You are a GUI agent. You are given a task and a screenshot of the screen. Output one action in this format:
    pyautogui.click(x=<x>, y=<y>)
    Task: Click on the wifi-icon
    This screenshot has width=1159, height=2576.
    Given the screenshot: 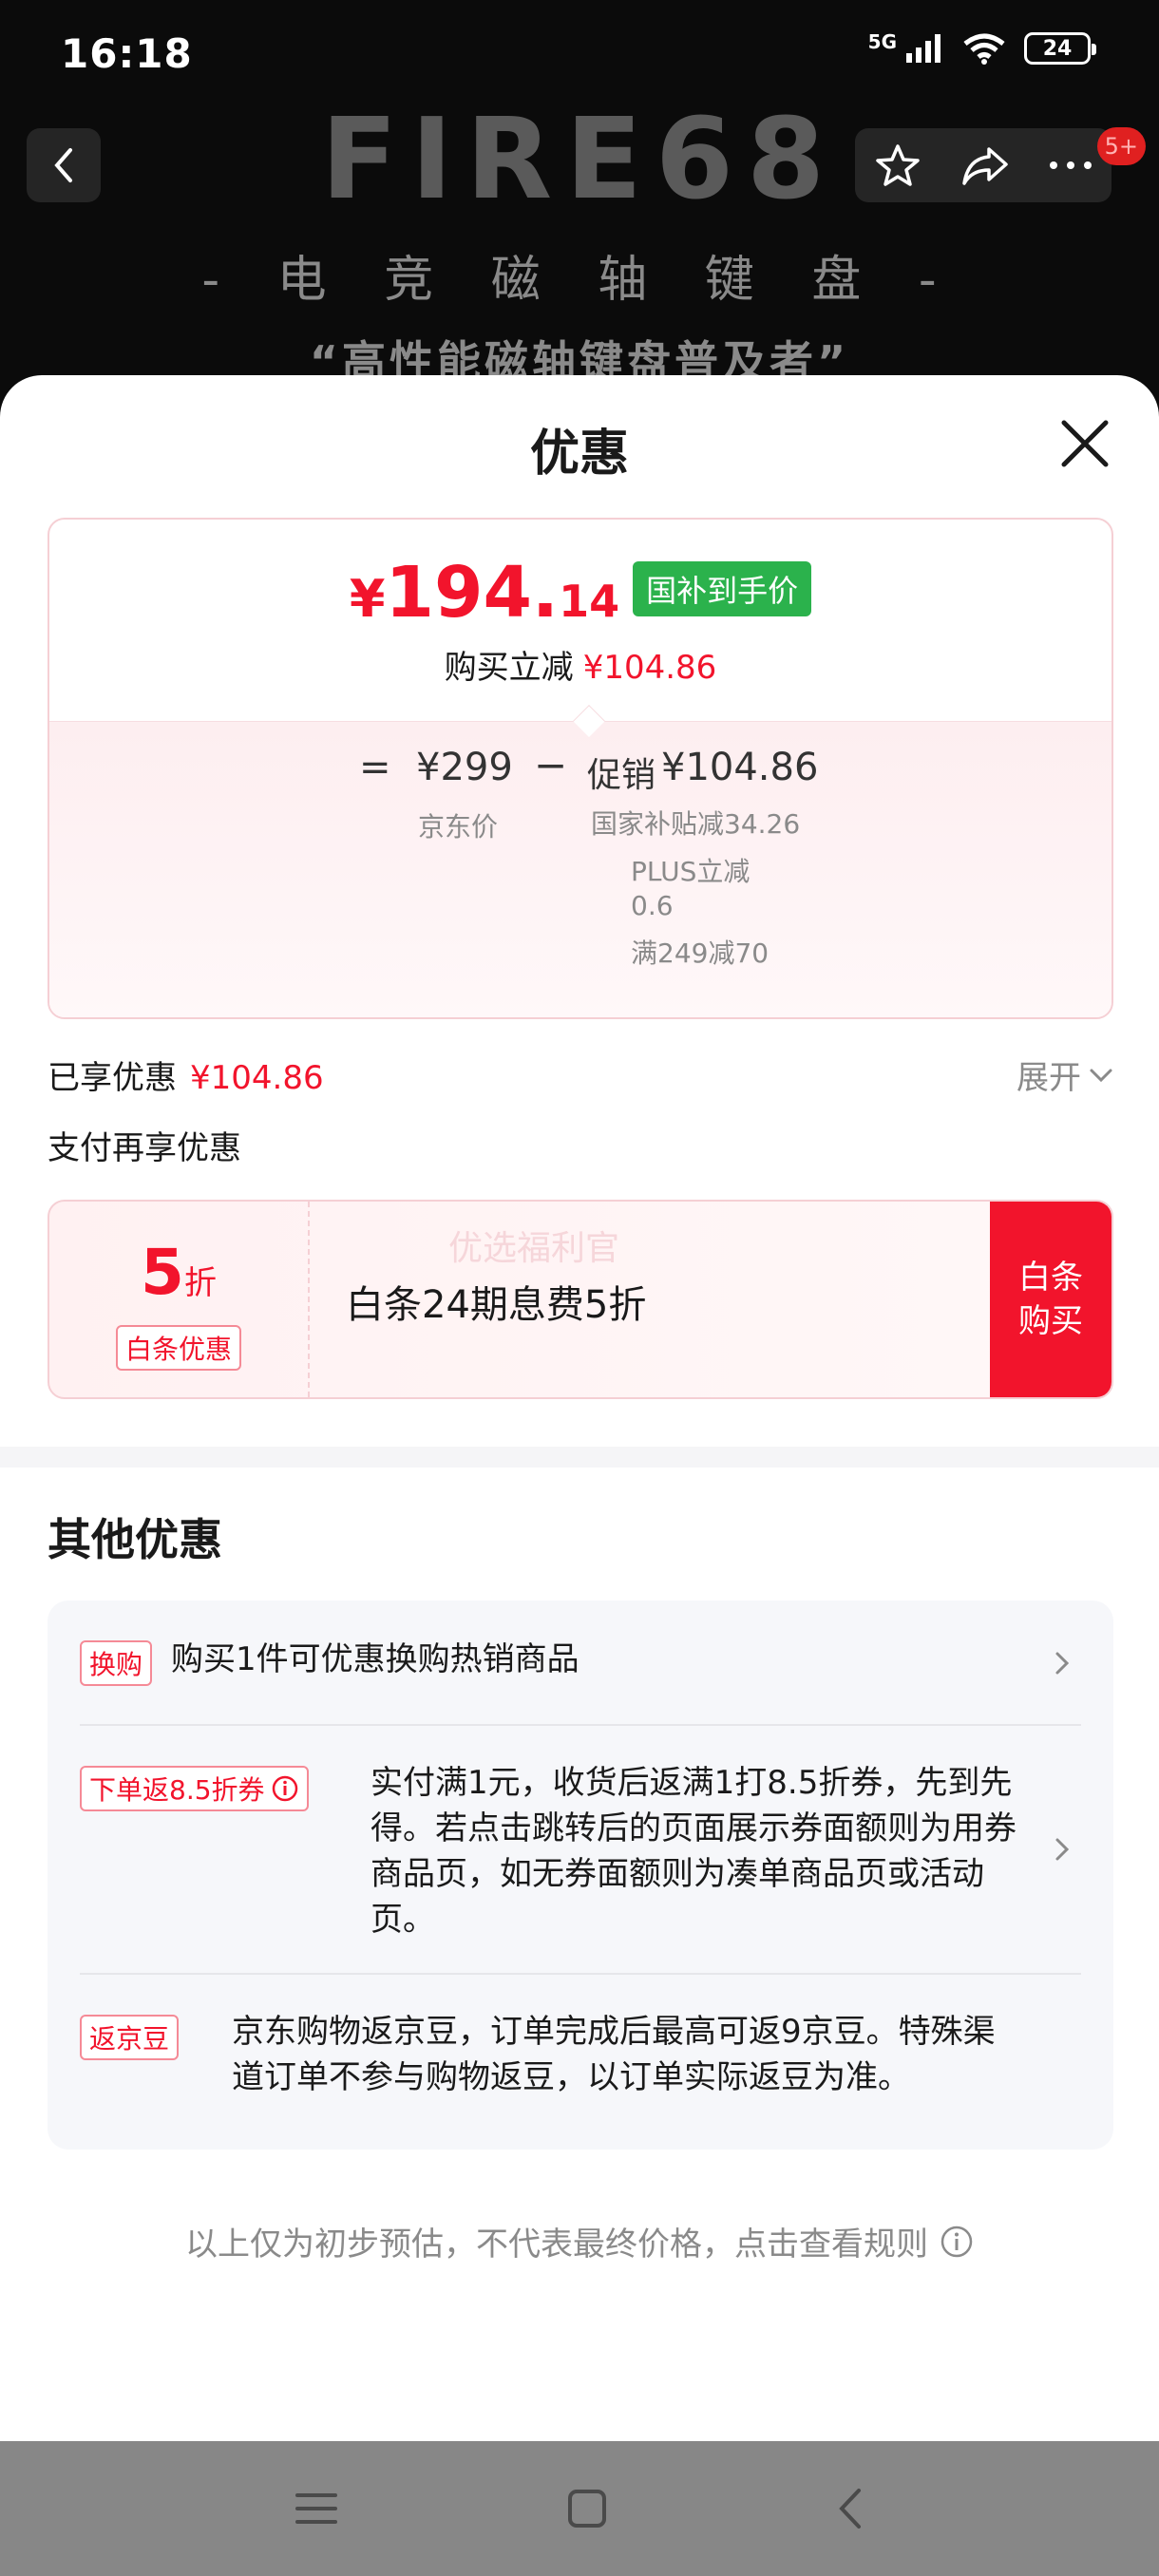 What is the action you would take?
    pyautogui.click(x=984, y=49)
    